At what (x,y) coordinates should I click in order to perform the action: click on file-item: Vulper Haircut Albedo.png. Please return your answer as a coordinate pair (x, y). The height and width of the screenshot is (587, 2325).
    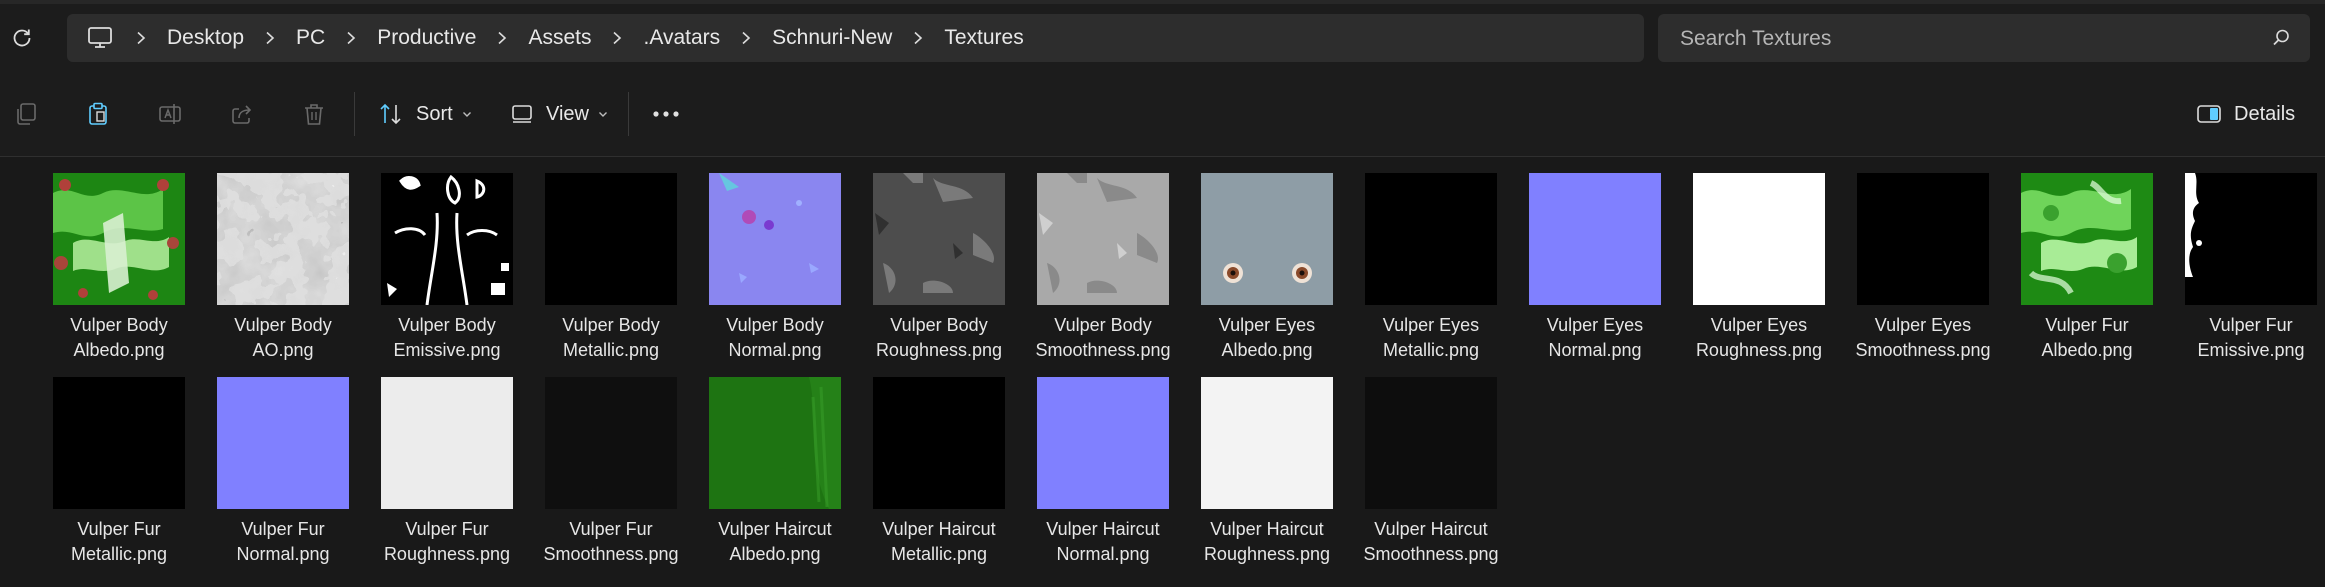
    Looking at the image, I should click on (775, 472).